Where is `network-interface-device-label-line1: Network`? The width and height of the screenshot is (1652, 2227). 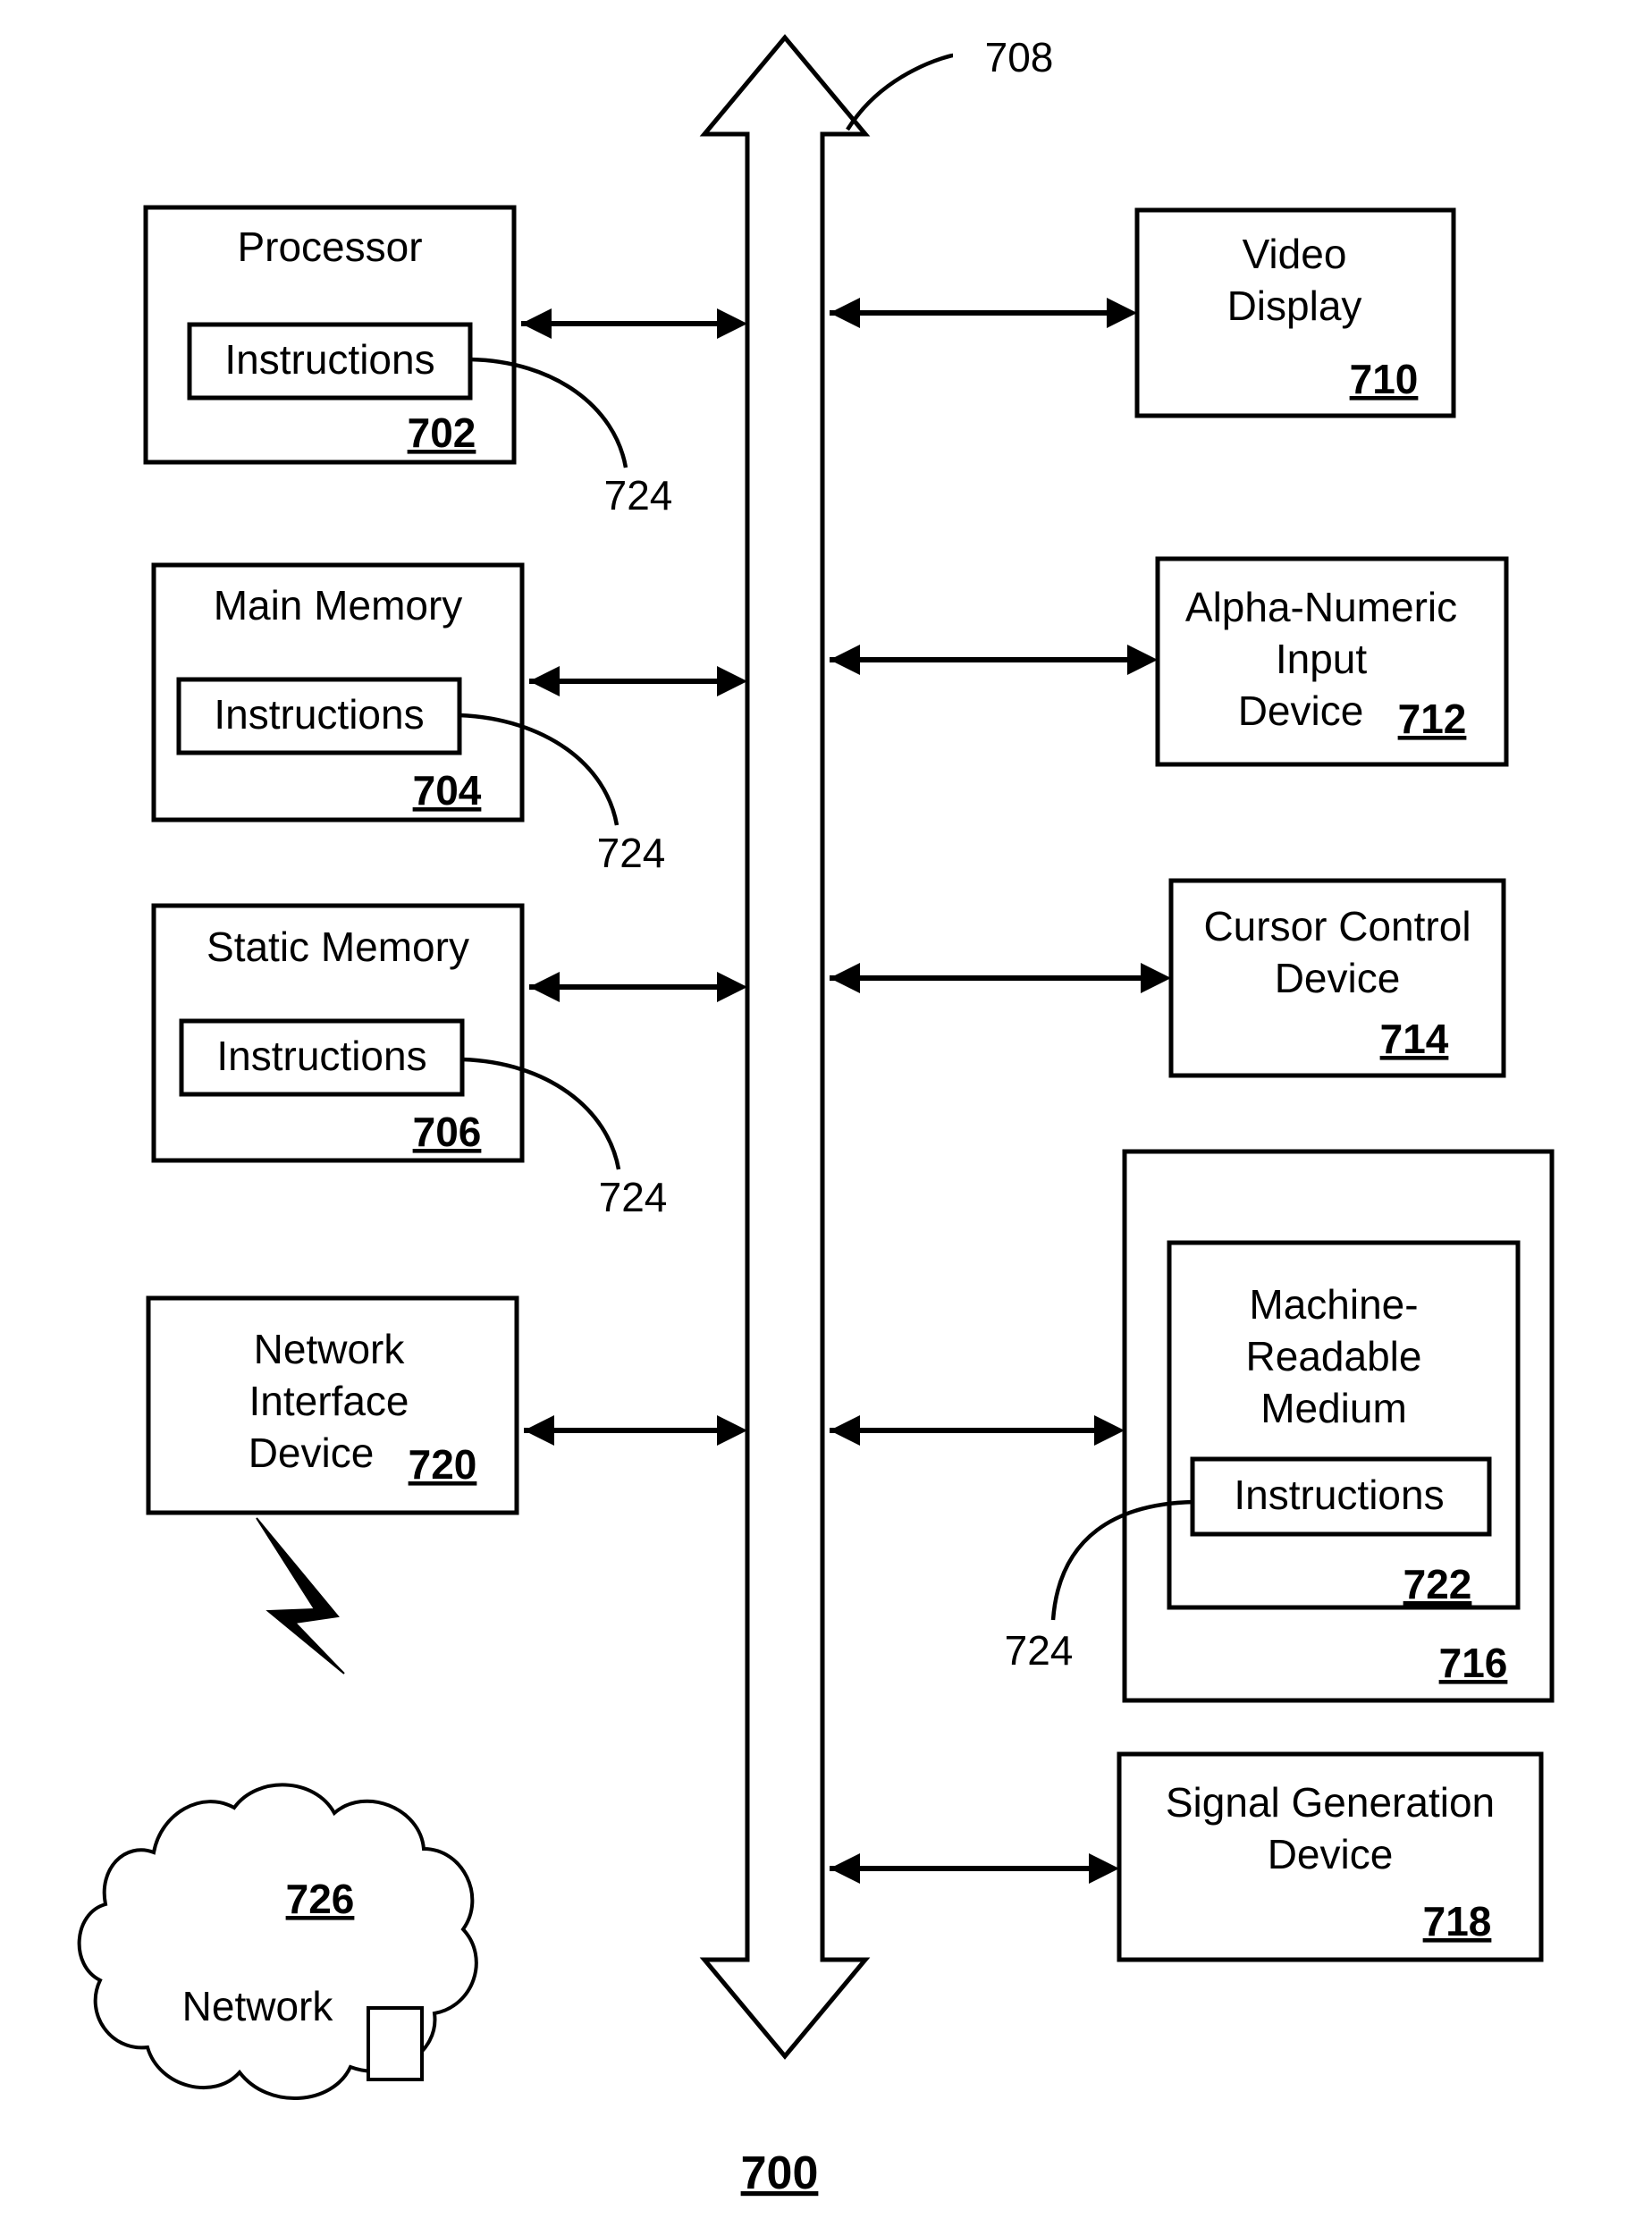 network-interface-device-label-line1: Network is located at coordinates (330, 1349).